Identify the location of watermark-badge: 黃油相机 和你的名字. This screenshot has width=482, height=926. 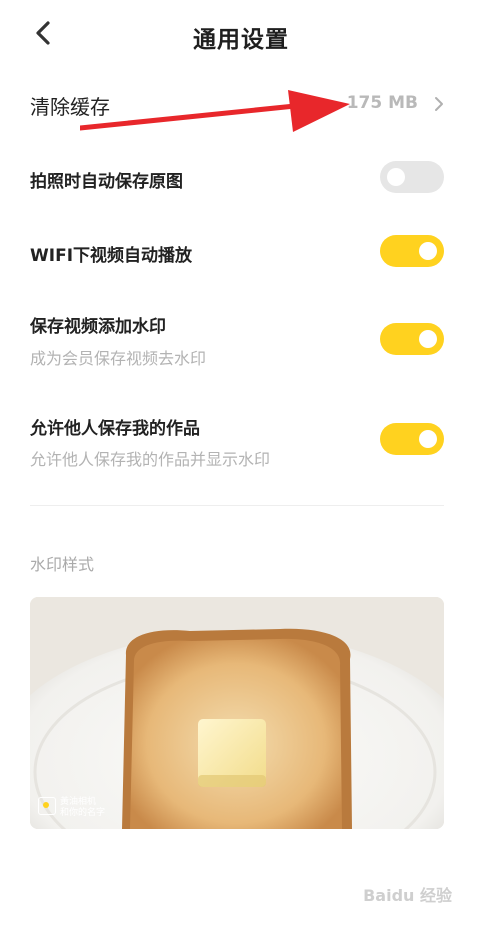
(71, 808).